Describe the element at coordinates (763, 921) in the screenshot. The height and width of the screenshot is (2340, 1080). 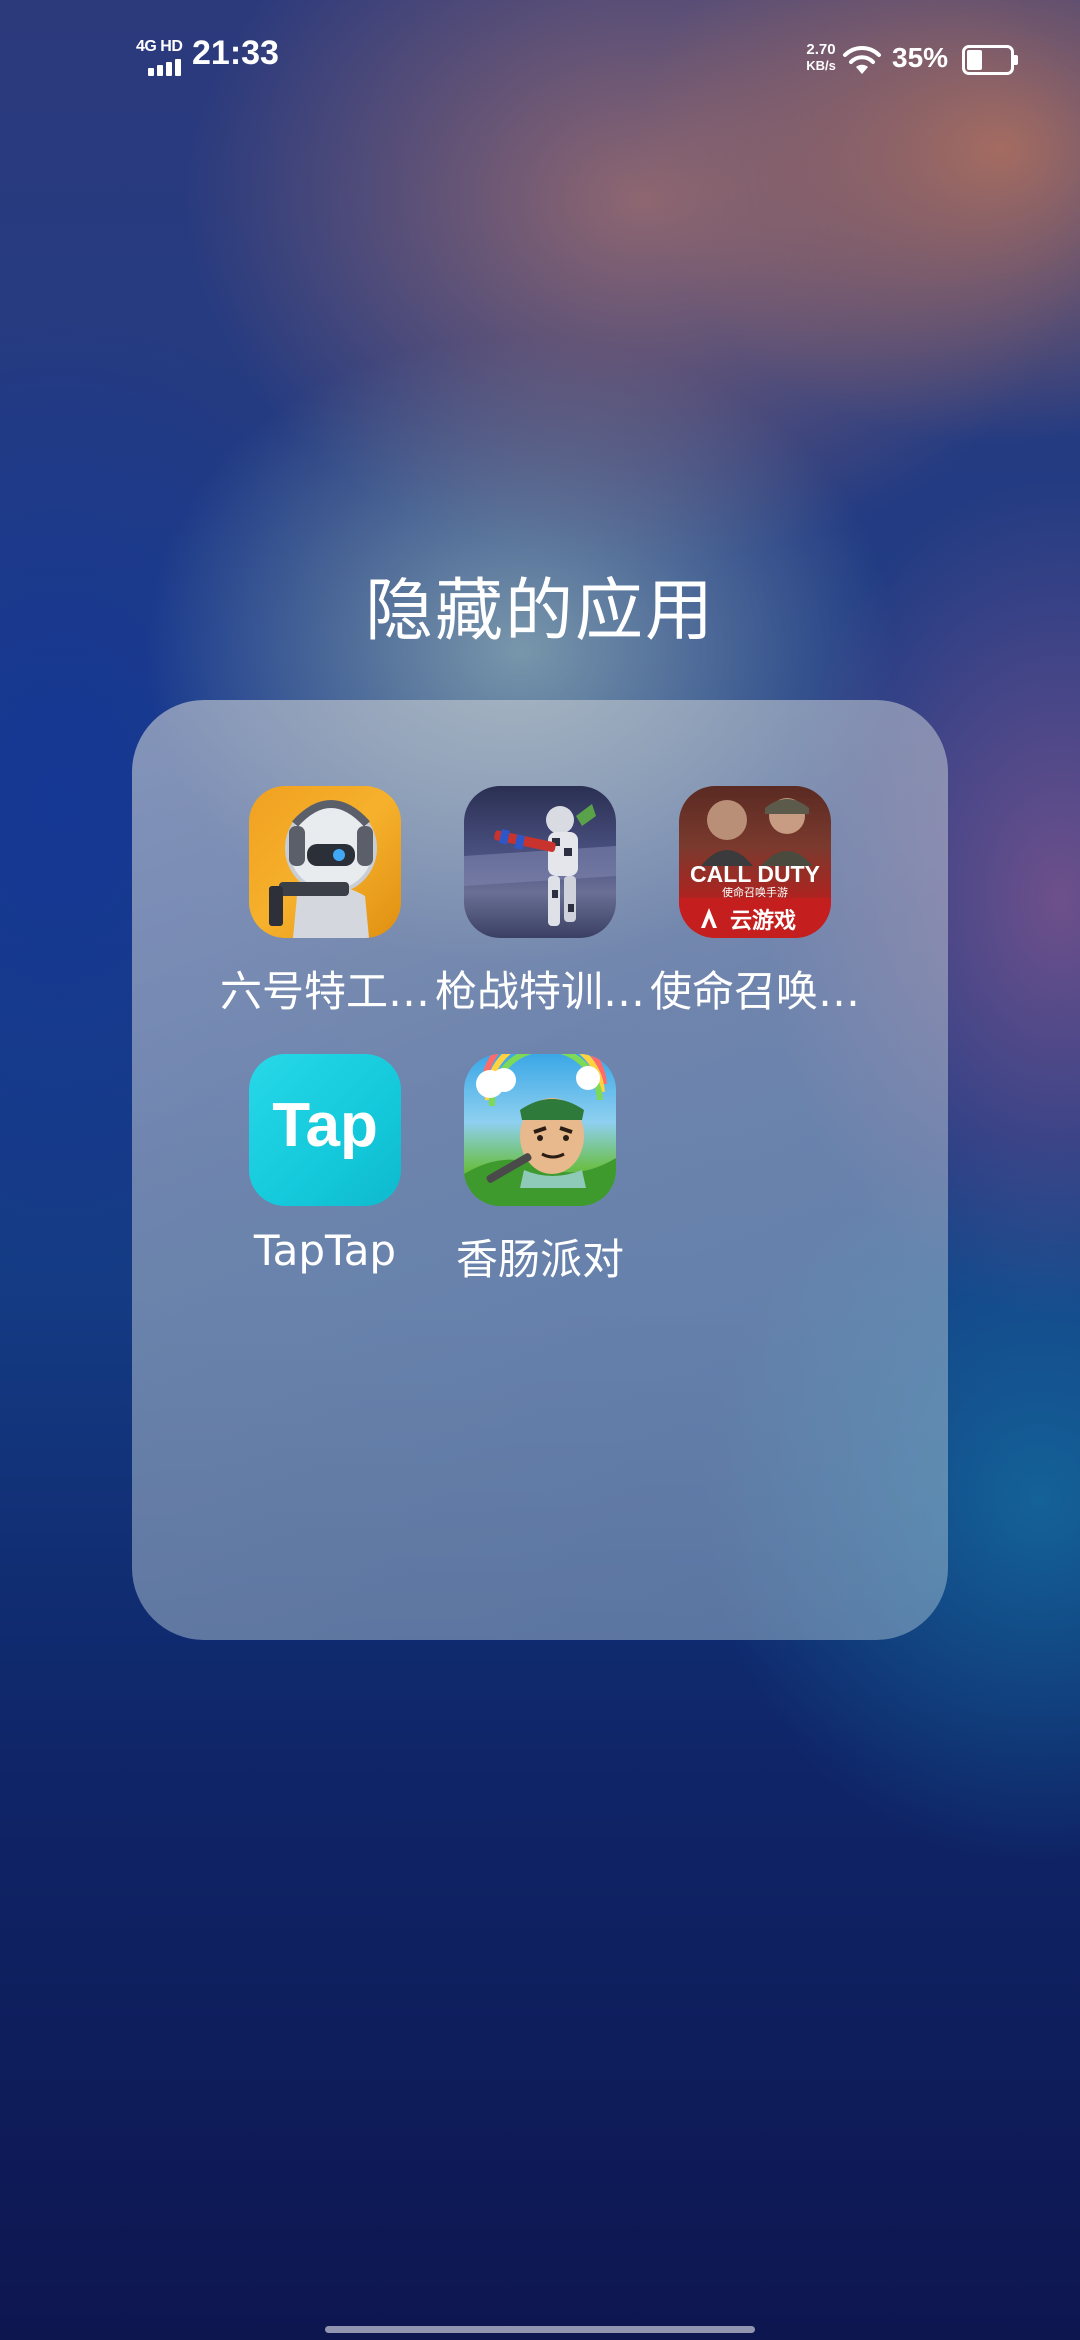
I see `cloud-game-text: 云游戏` at that location.